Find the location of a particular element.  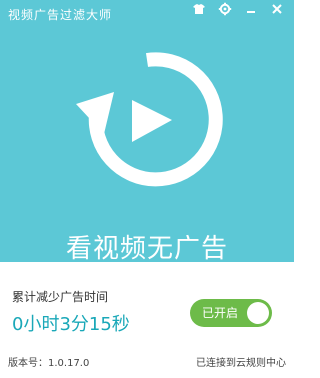

cloud-status-text: 已连接到云规则中心 is located at coordinates (241, 363).